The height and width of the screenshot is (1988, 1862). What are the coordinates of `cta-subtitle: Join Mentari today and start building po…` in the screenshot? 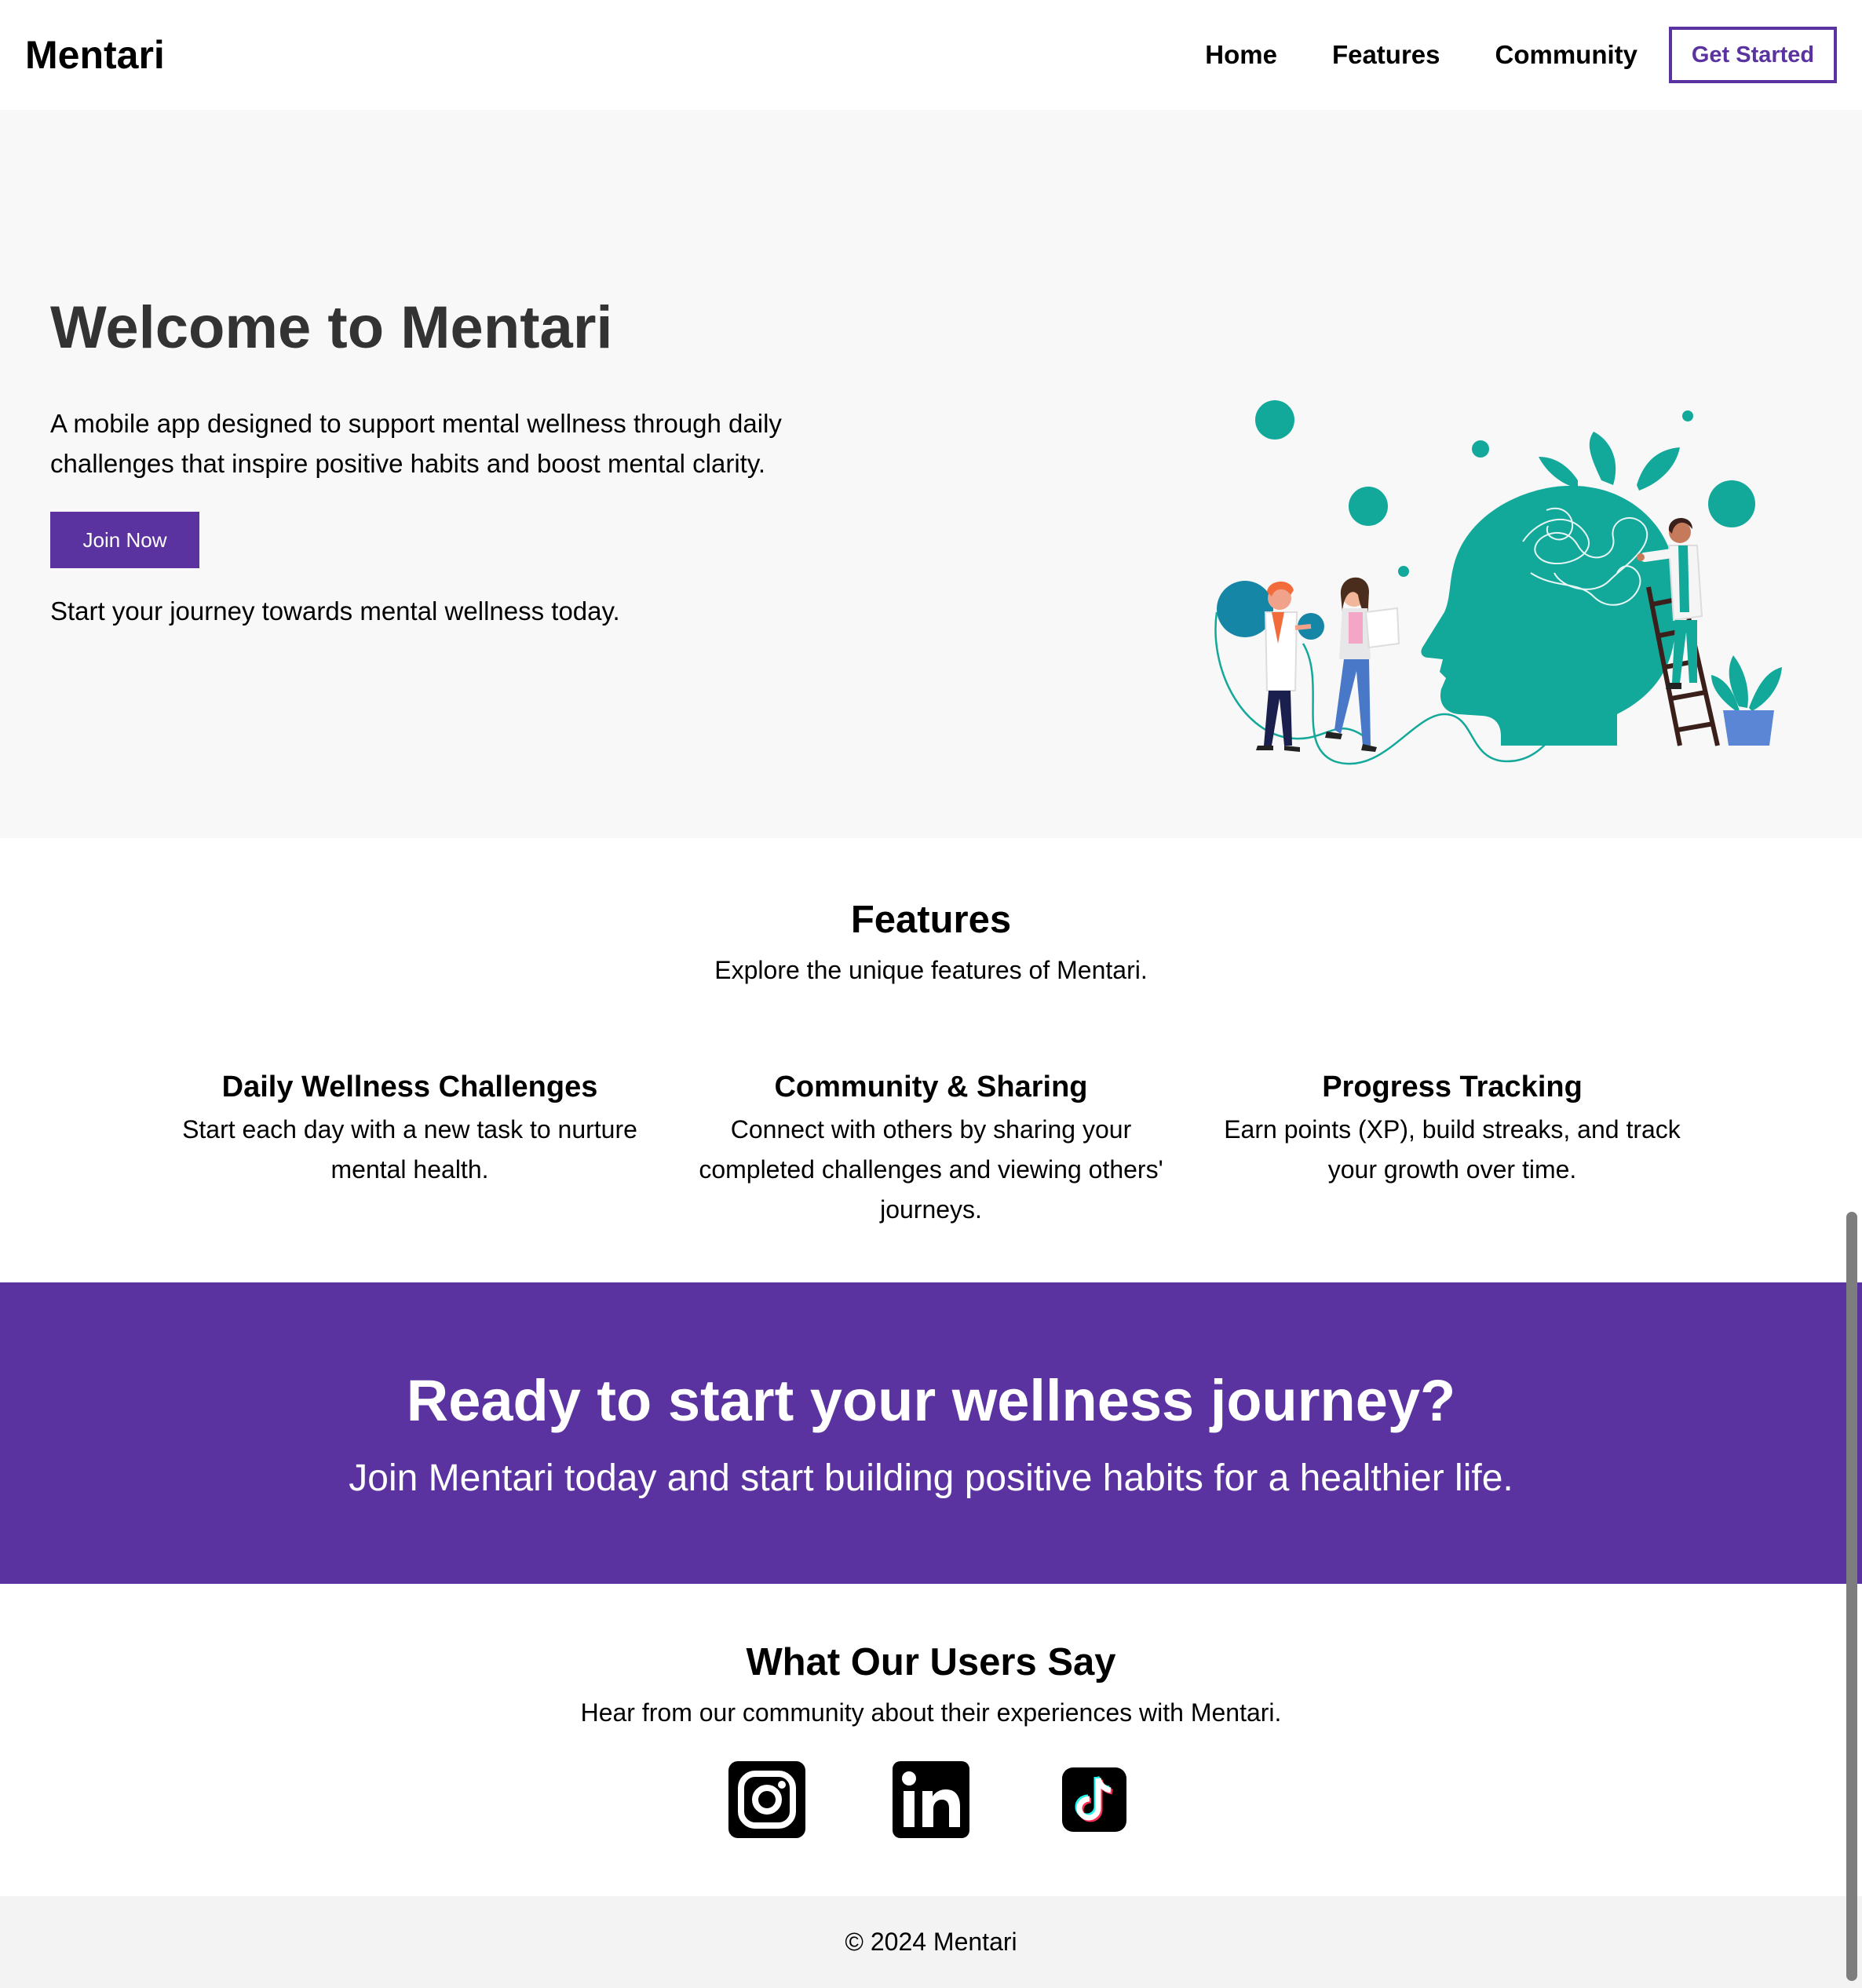 It's located at (931, 1478).